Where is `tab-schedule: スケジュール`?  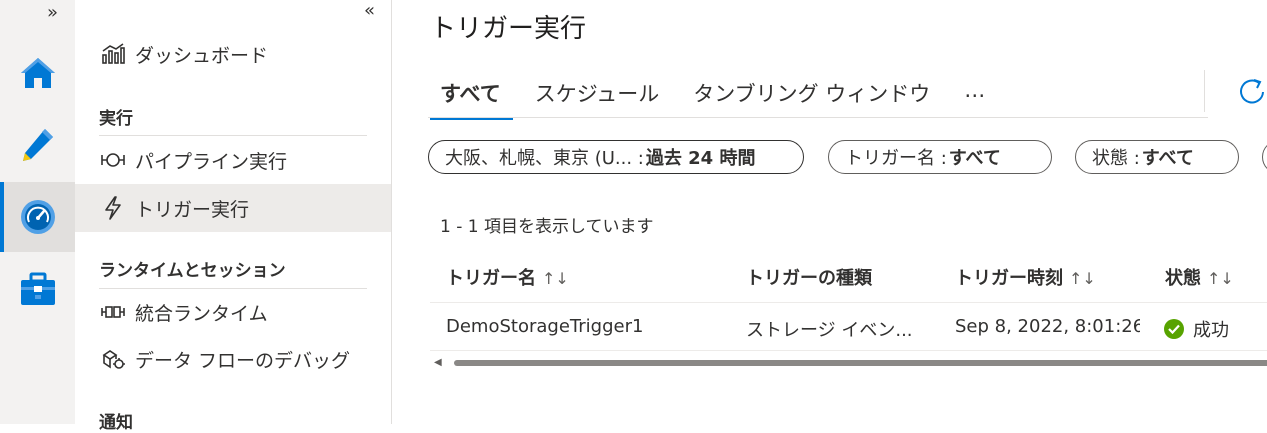
tab-schedule: スケジュール is located at coordinates (598, 97).